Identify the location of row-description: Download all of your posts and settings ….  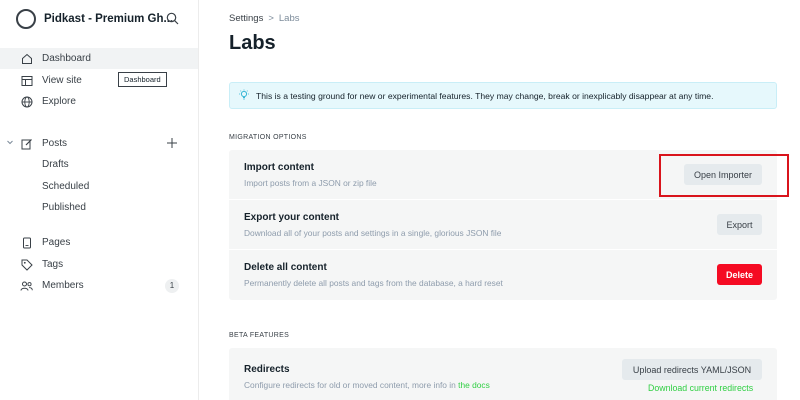
(373, 233).